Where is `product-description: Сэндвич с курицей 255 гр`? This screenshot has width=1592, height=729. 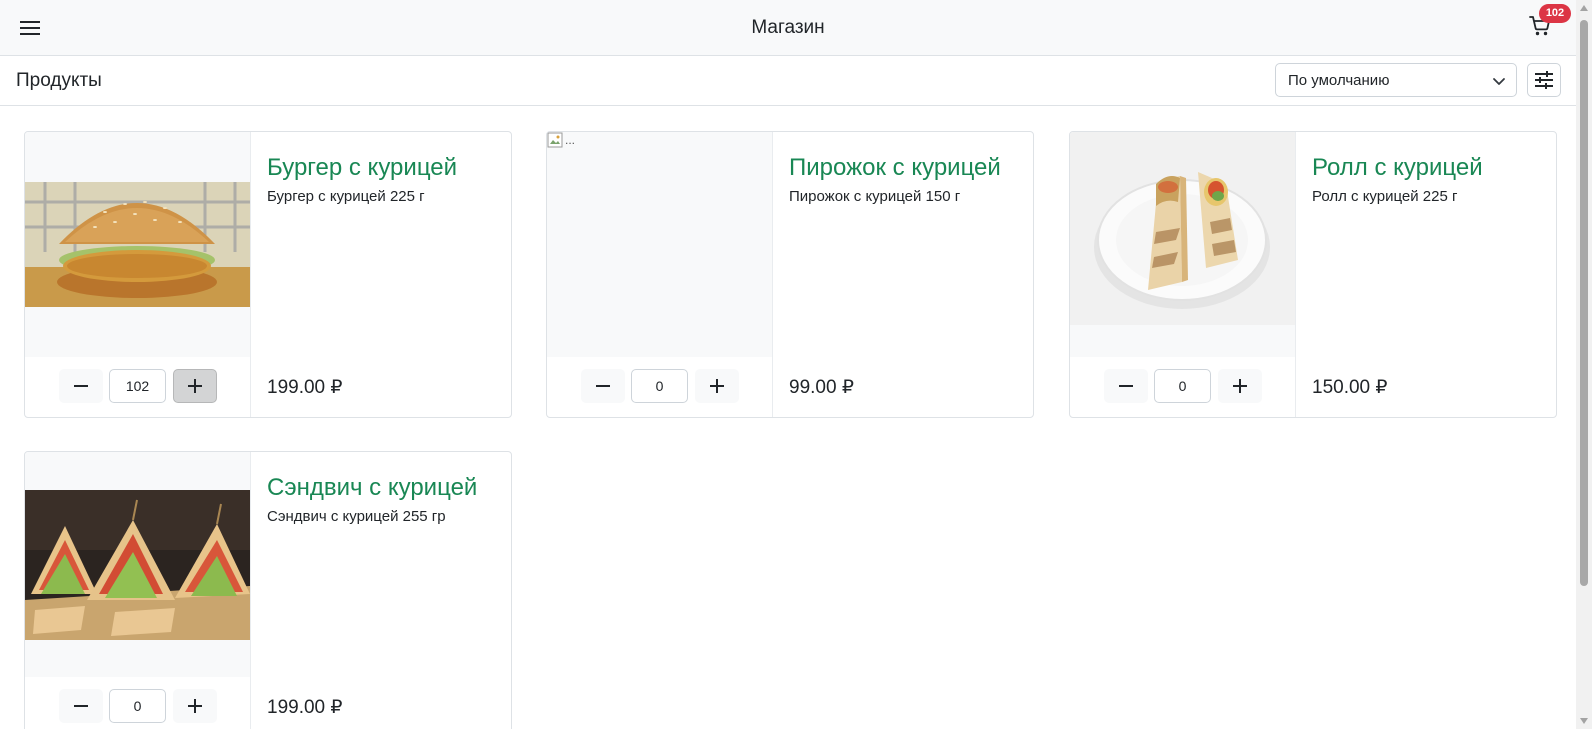
product-description: Сэндвич с курицей 255 гр is located at coordinates (356, 516).